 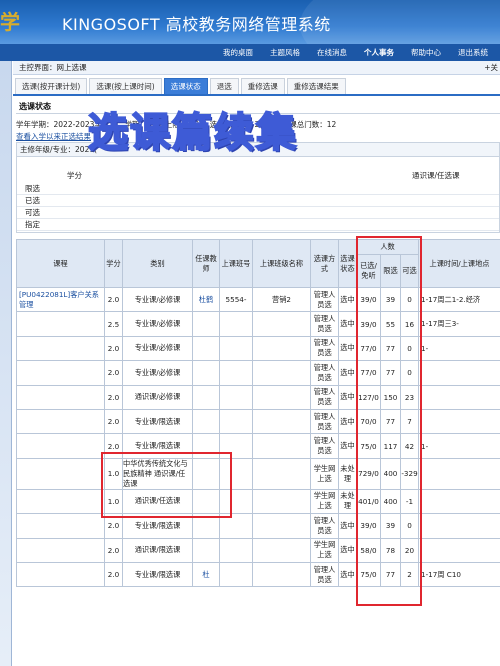 I want to click on table-row: 2.0 通识课/限选课 学生网上选 选中 58/0 78 20, so click(x=258, y=550).